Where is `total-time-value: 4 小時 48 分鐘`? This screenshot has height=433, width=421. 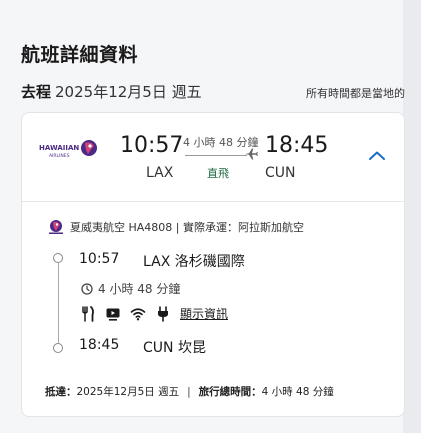 total-time-value: 4 小時 48 分鐘 is located at coordinates (297, 392).